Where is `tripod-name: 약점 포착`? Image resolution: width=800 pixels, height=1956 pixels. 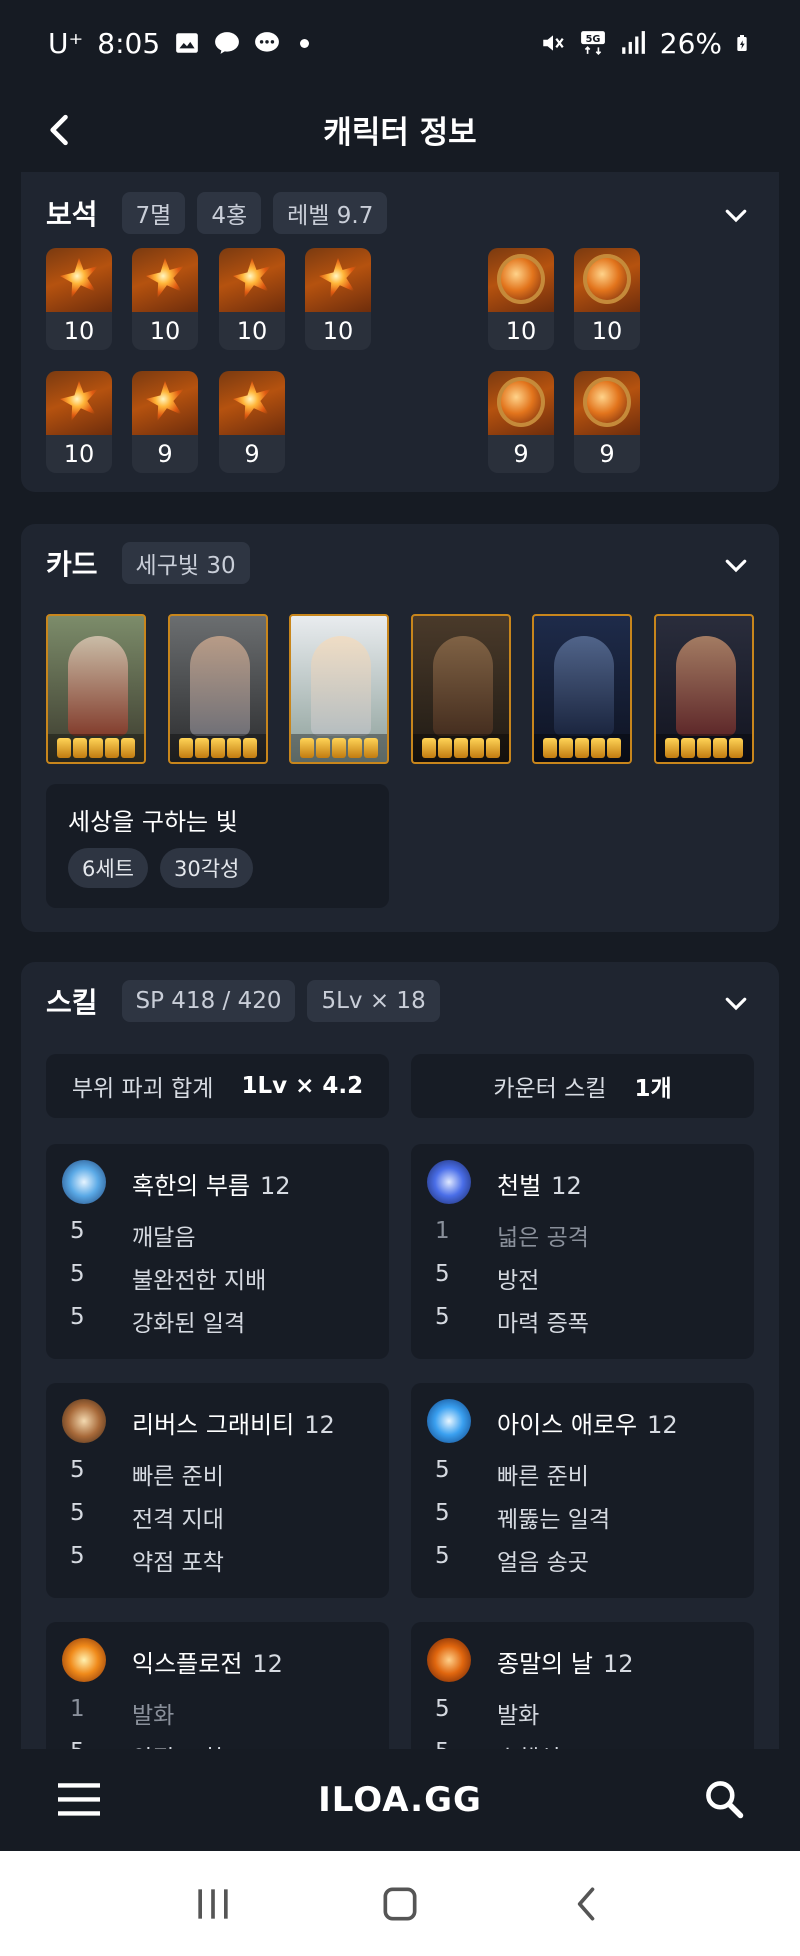
tripod-name: 약점 포착 is located at coordinates (178, 1563).